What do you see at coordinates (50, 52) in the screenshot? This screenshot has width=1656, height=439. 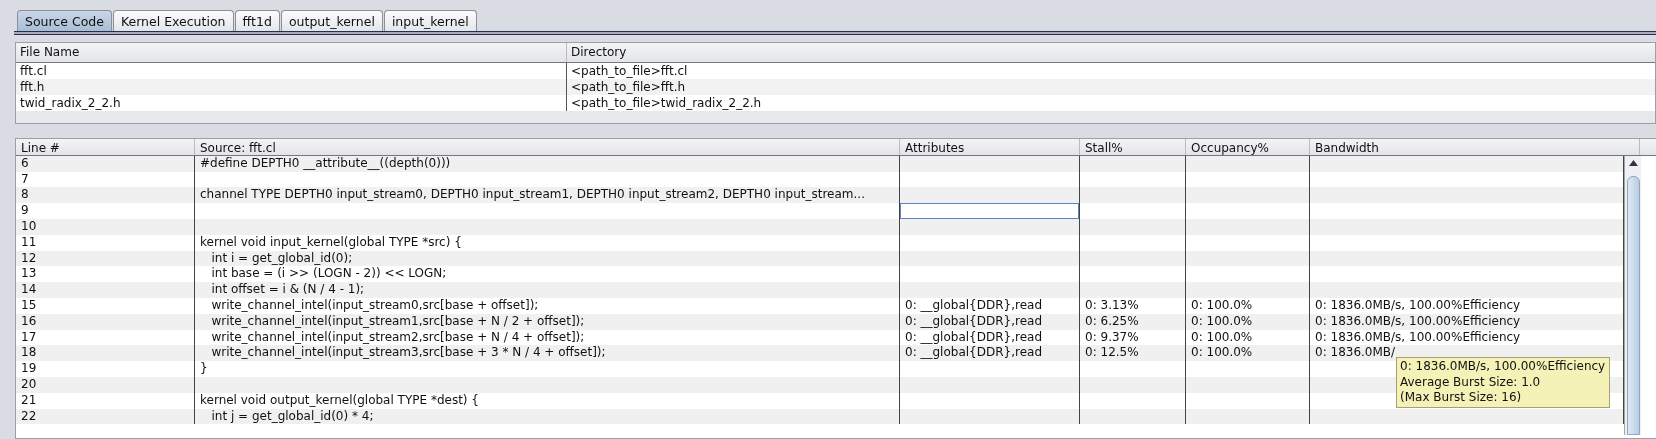 I see `column-header: File Name` at bounding box center [50, 52].